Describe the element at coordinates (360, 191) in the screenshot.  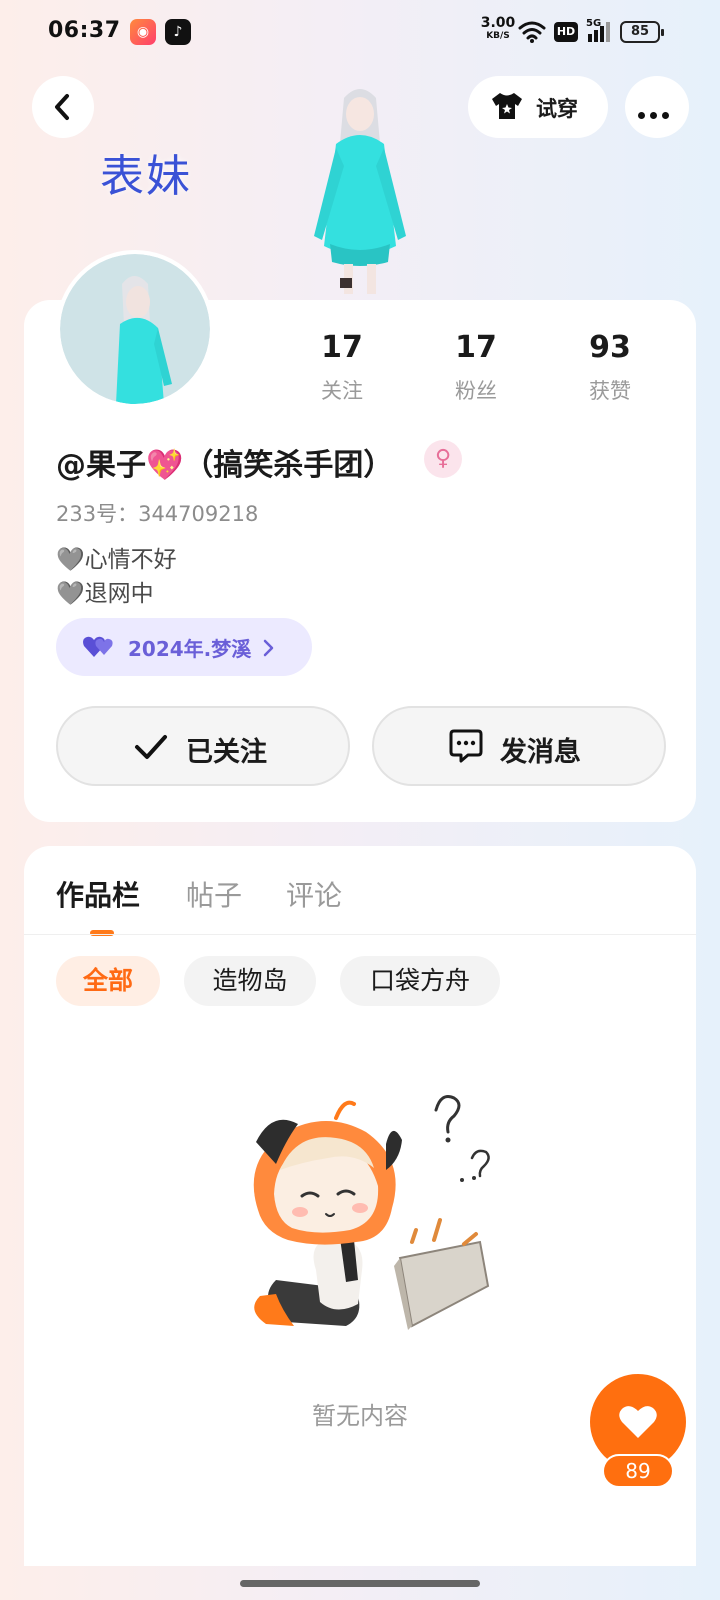
I see `hero-avatar-figure` at that location.